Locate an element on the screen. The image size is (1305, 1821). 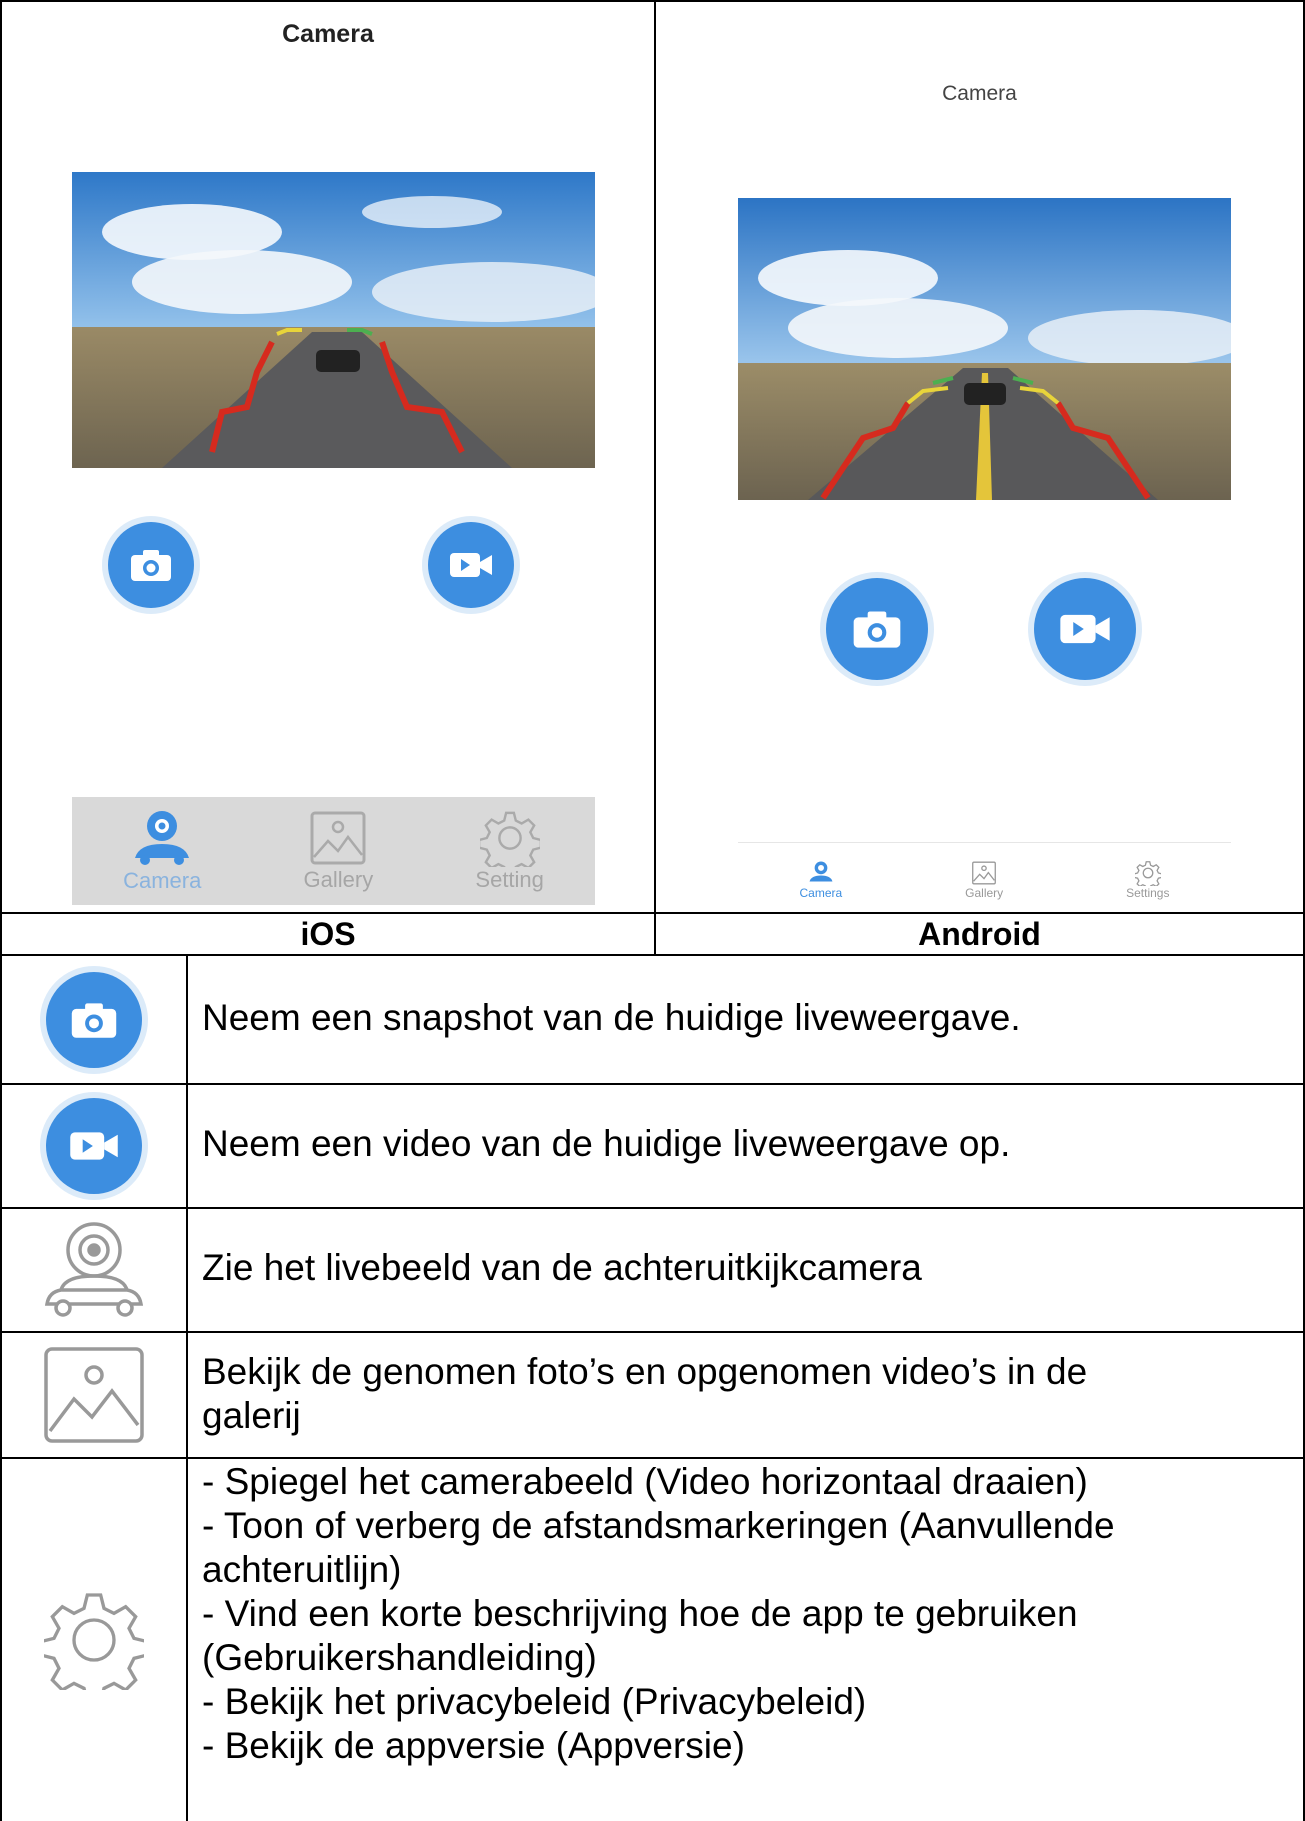
ios-label: iOS is located at coordinates (328, 934).